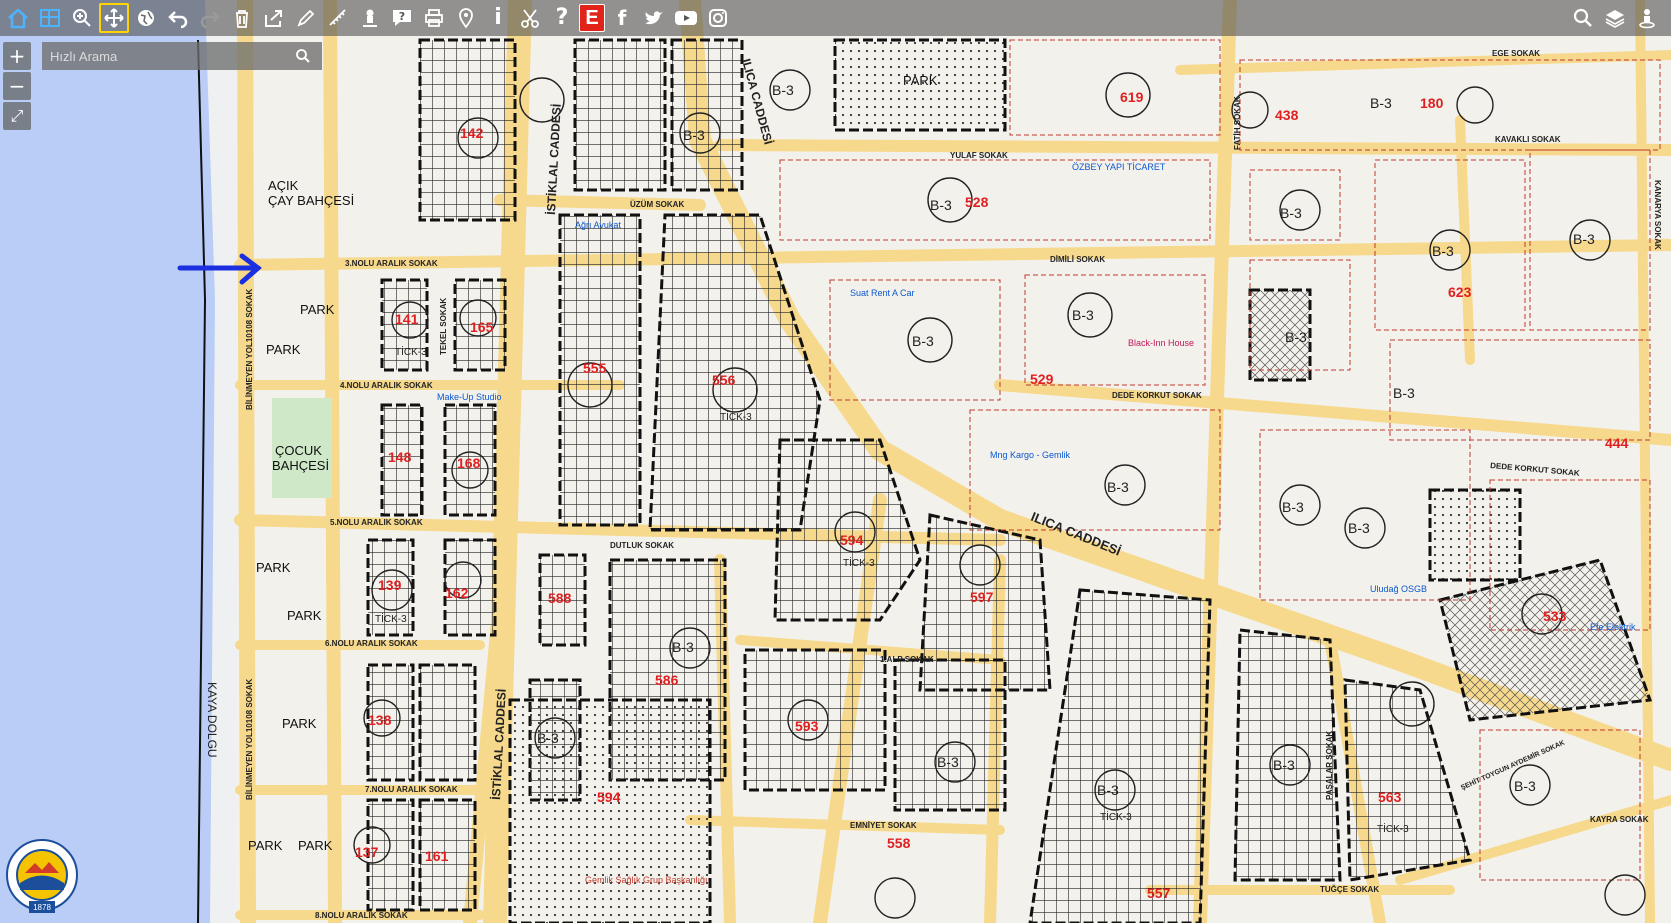 The height and width of the screenshot is (923, 1671). Describe the element at coordinates (437, 856) in the screenshot. I see `lot-number: 161` at that location.